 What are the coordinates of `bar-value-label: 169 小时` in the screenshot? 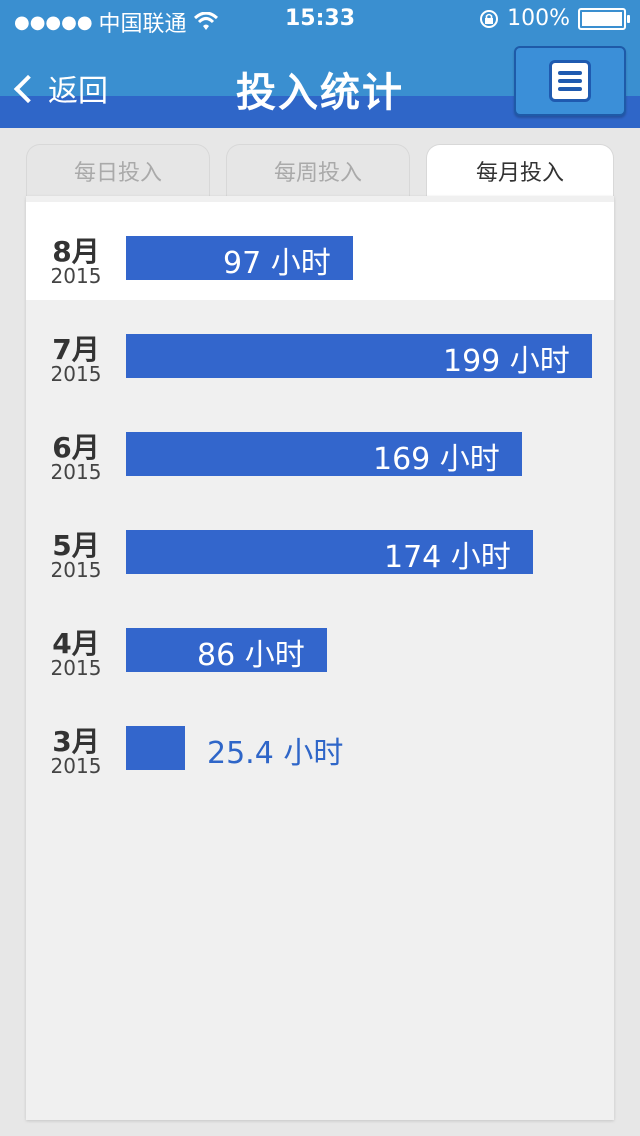 It's located at (436, 459).